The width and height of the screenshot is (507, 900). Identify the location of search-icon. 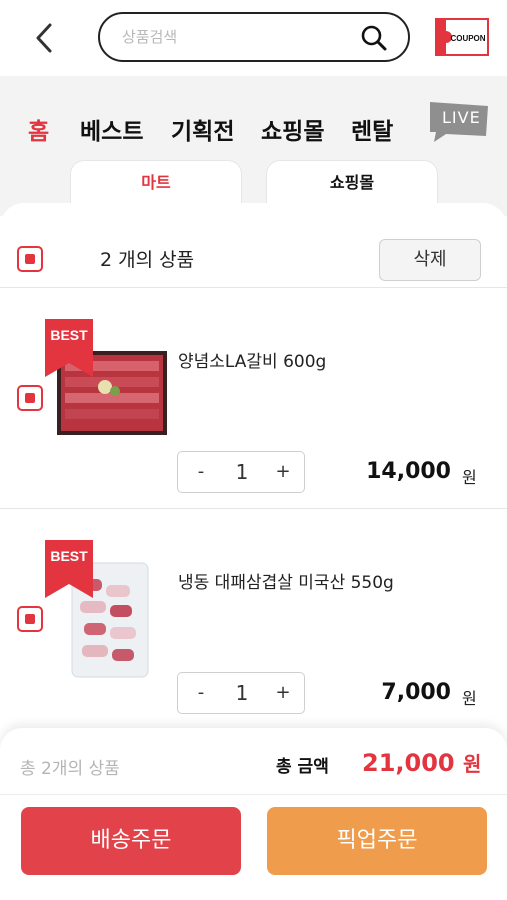
(374, 38).